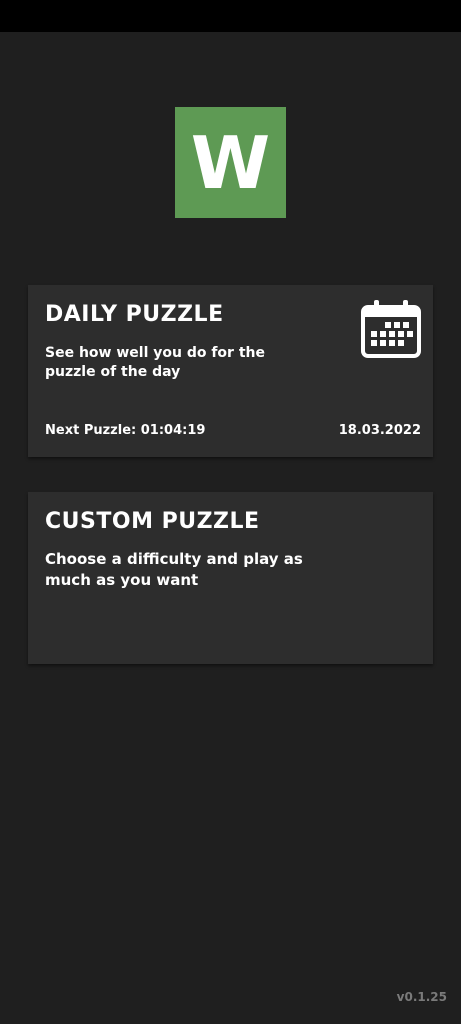 The width and height of the screenshot is (461, 1024). I want to click on daily-puzzle-title: DAILY PUZZLE, so click(134, 314).